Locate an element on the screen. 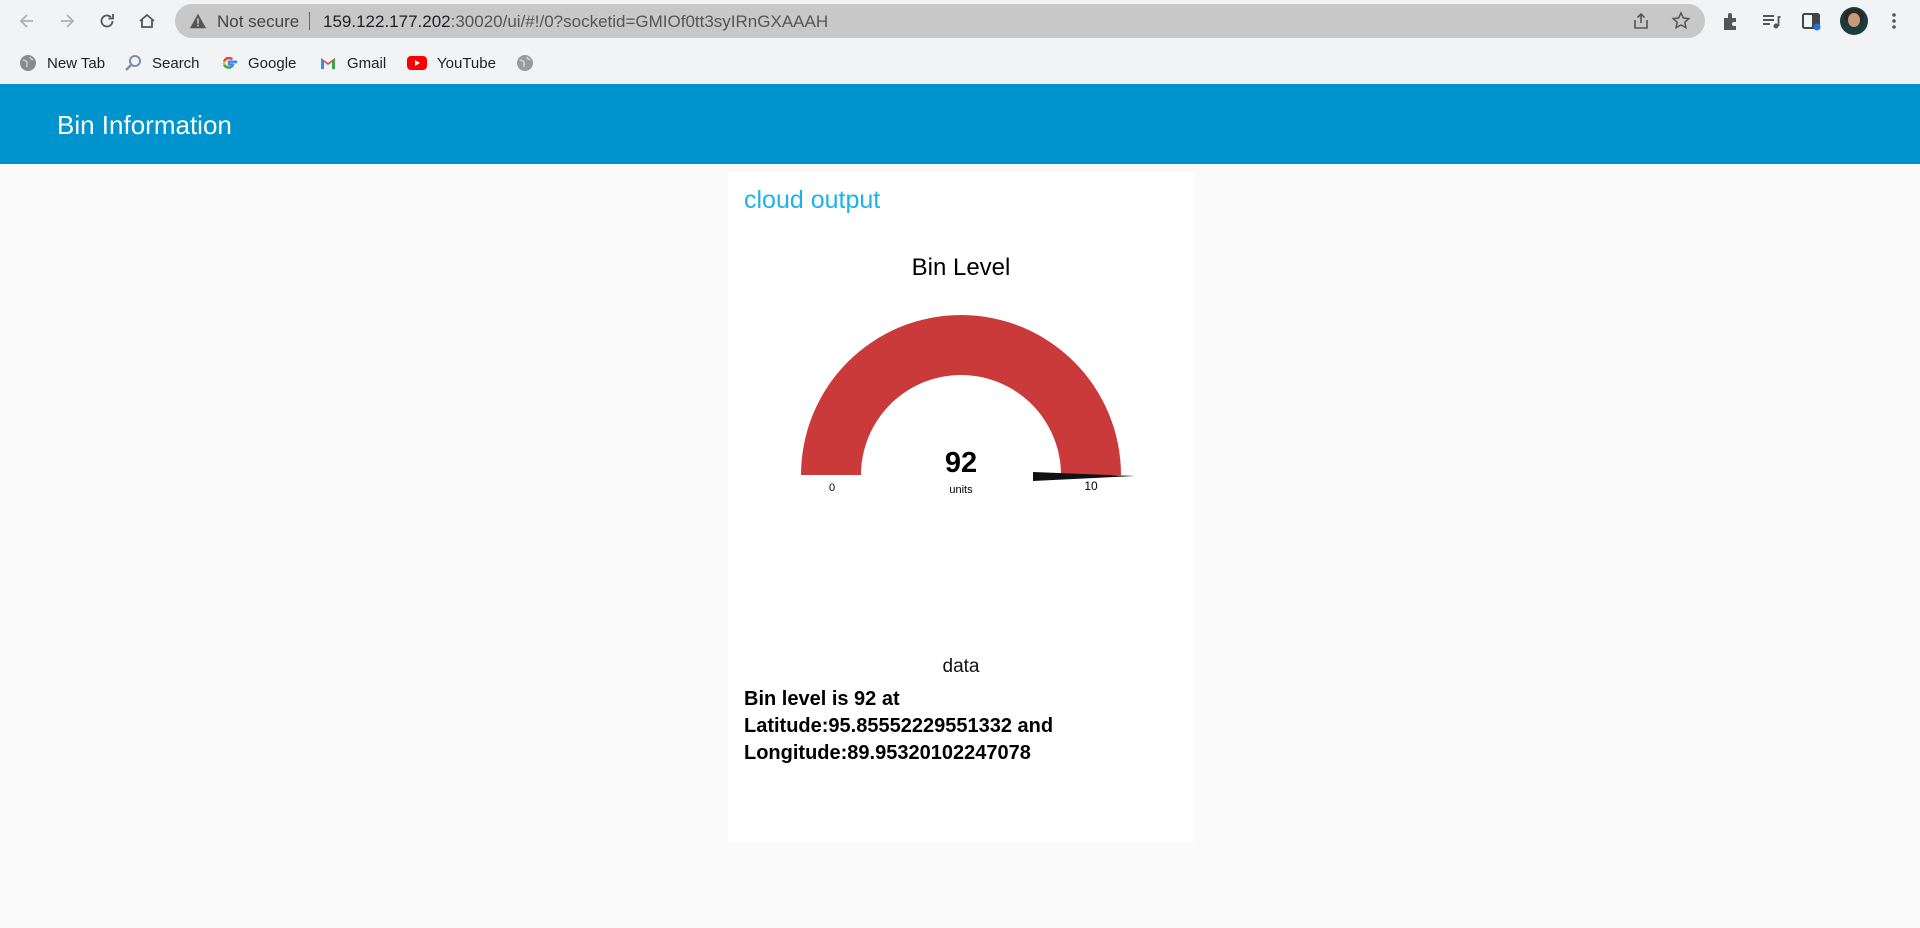  bookmarks-bar: New Tab Search Google Gmail YouTube is located at coordinates (960, 63).